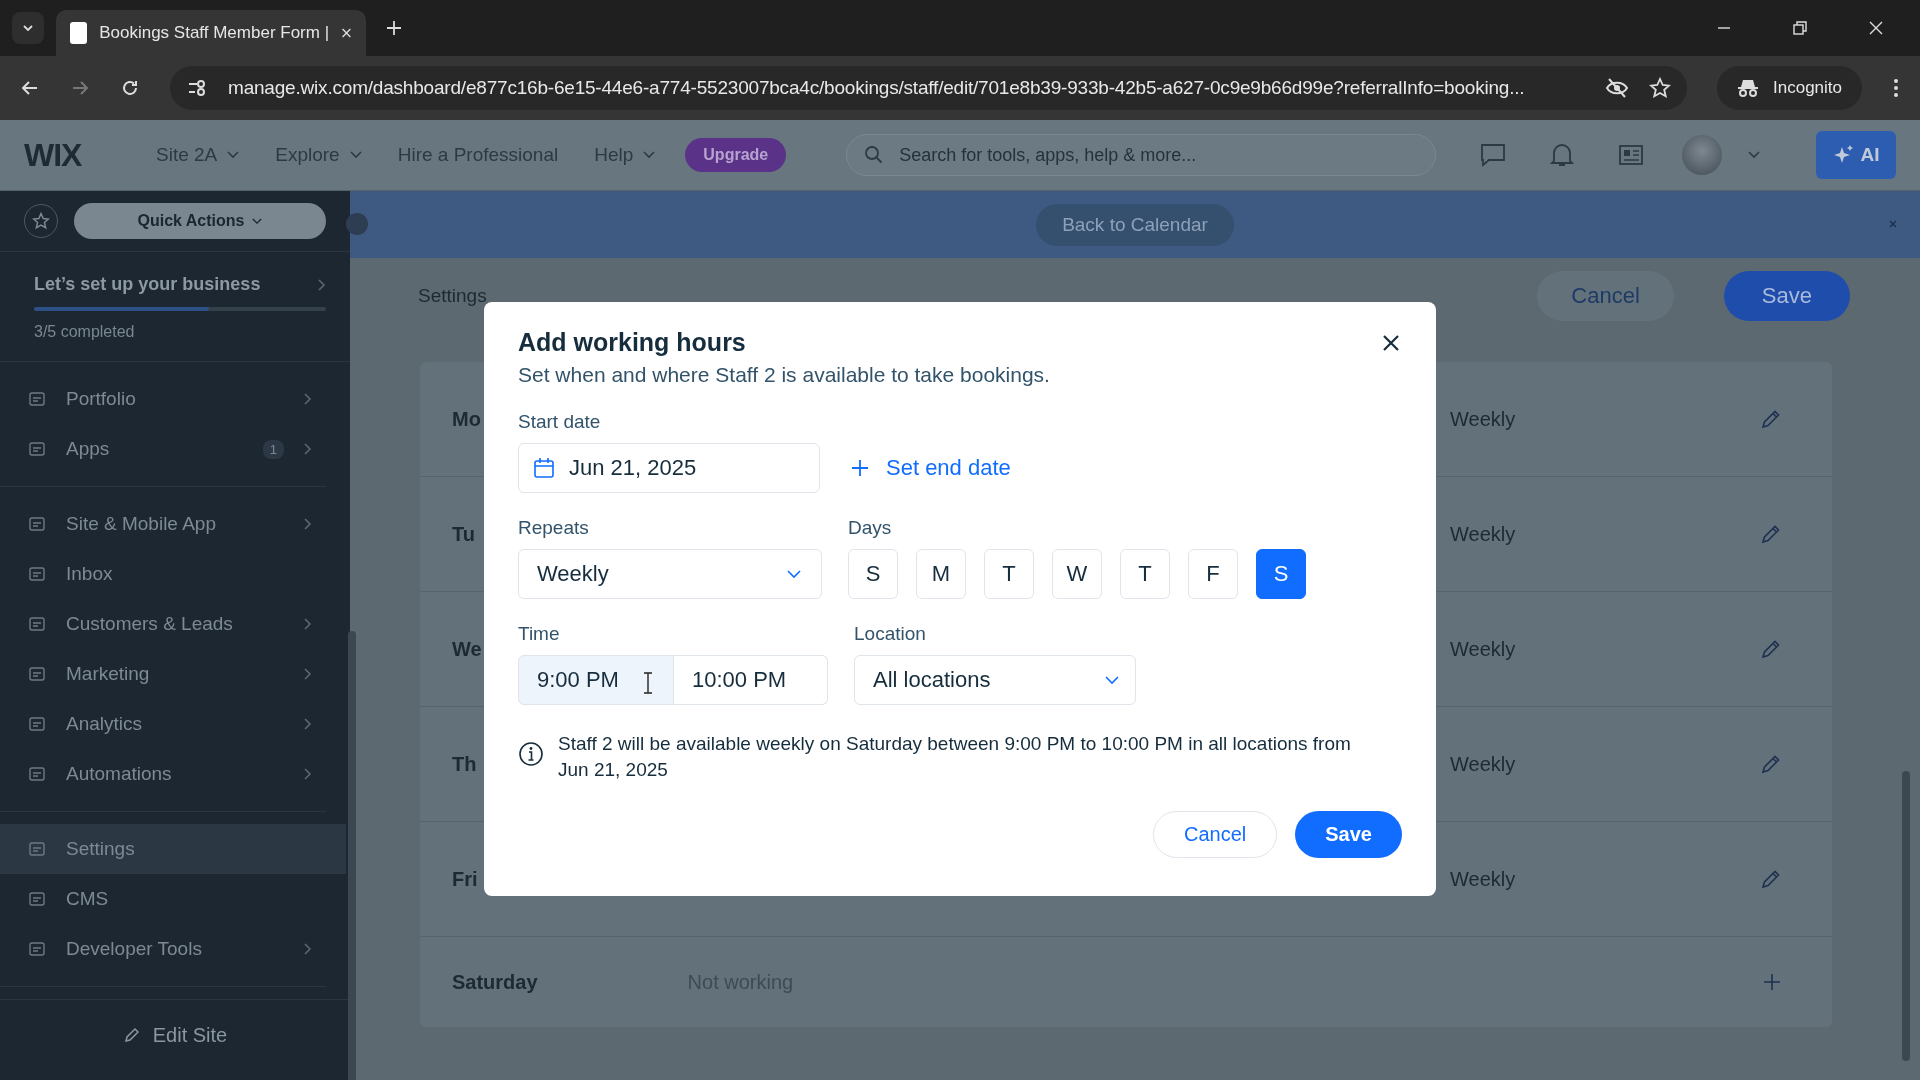 This screenshot has width=1920, height=1080. What do you see at coordinates (163, 449) in the screenshot?
I see `sidebar-item: Apps 1` at bounding box center [163, 449].